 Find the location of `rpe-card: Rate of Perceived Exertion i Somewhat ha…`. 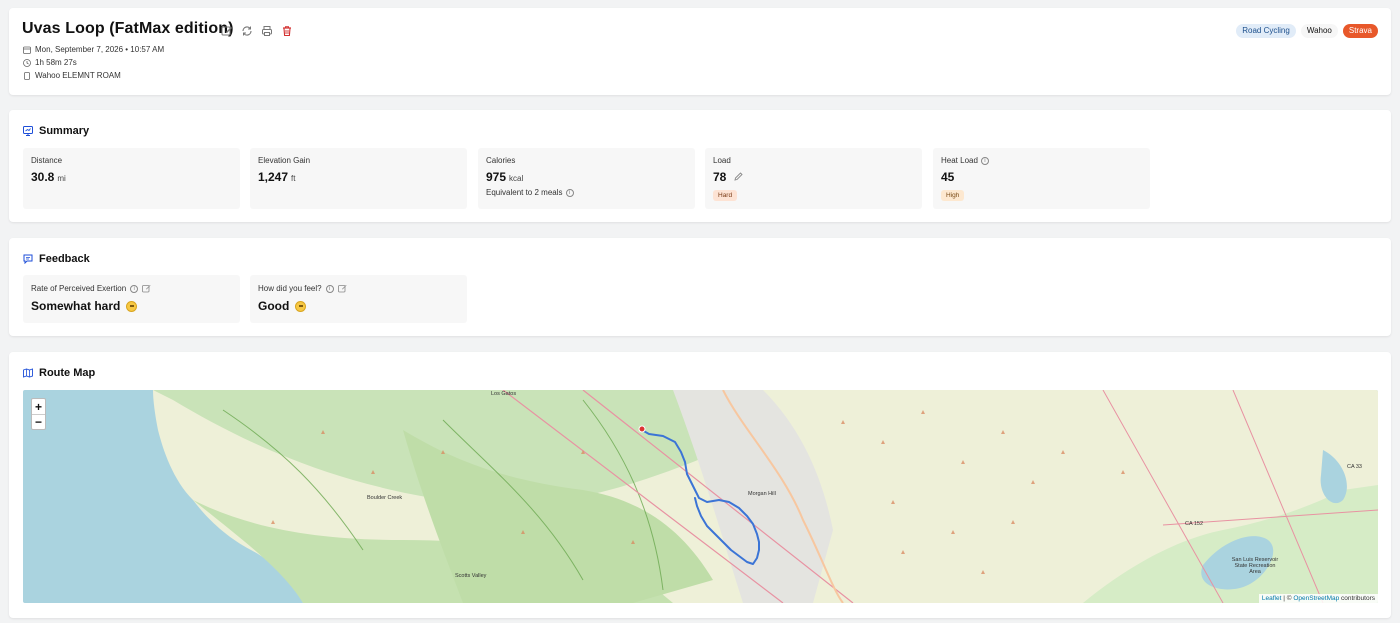

rpe-card: Rate of Perceived Exertion i Somewhat ha… is located at coordinates (131, 299).